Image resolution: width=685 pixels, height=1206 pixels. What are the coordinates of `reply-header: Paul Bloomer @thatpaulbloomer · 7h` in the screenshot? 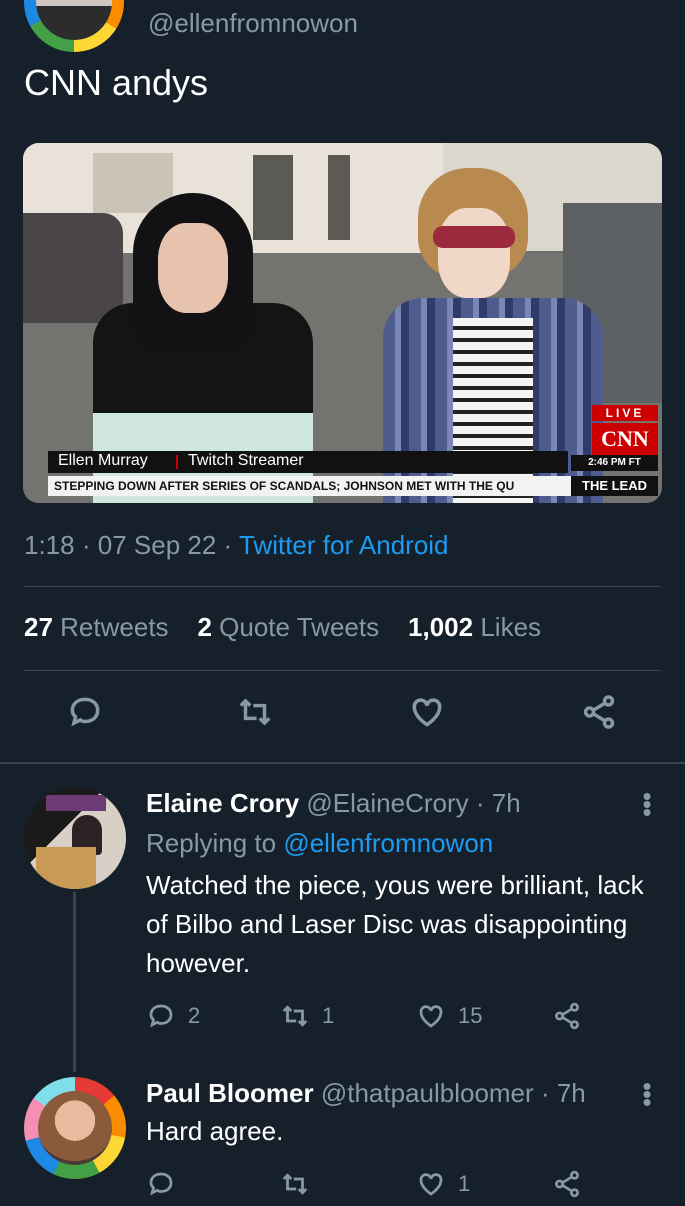 It's located at (366, 1093).